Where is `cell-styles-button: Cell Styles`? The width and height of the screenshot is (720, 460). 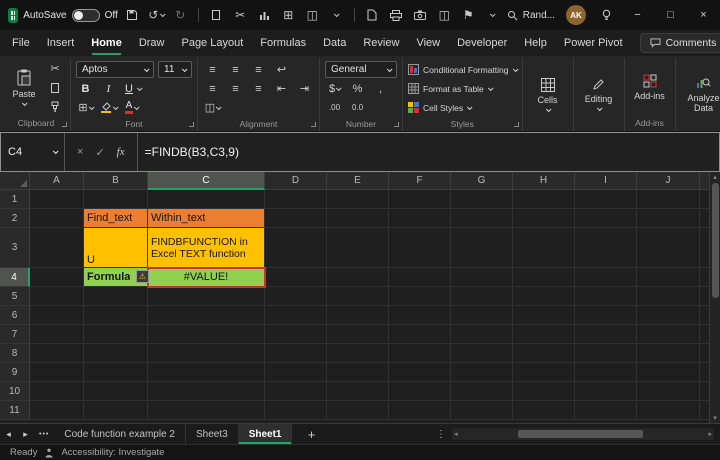 cell-styles-button: Cell Styles is located at coordinates (462, 107).